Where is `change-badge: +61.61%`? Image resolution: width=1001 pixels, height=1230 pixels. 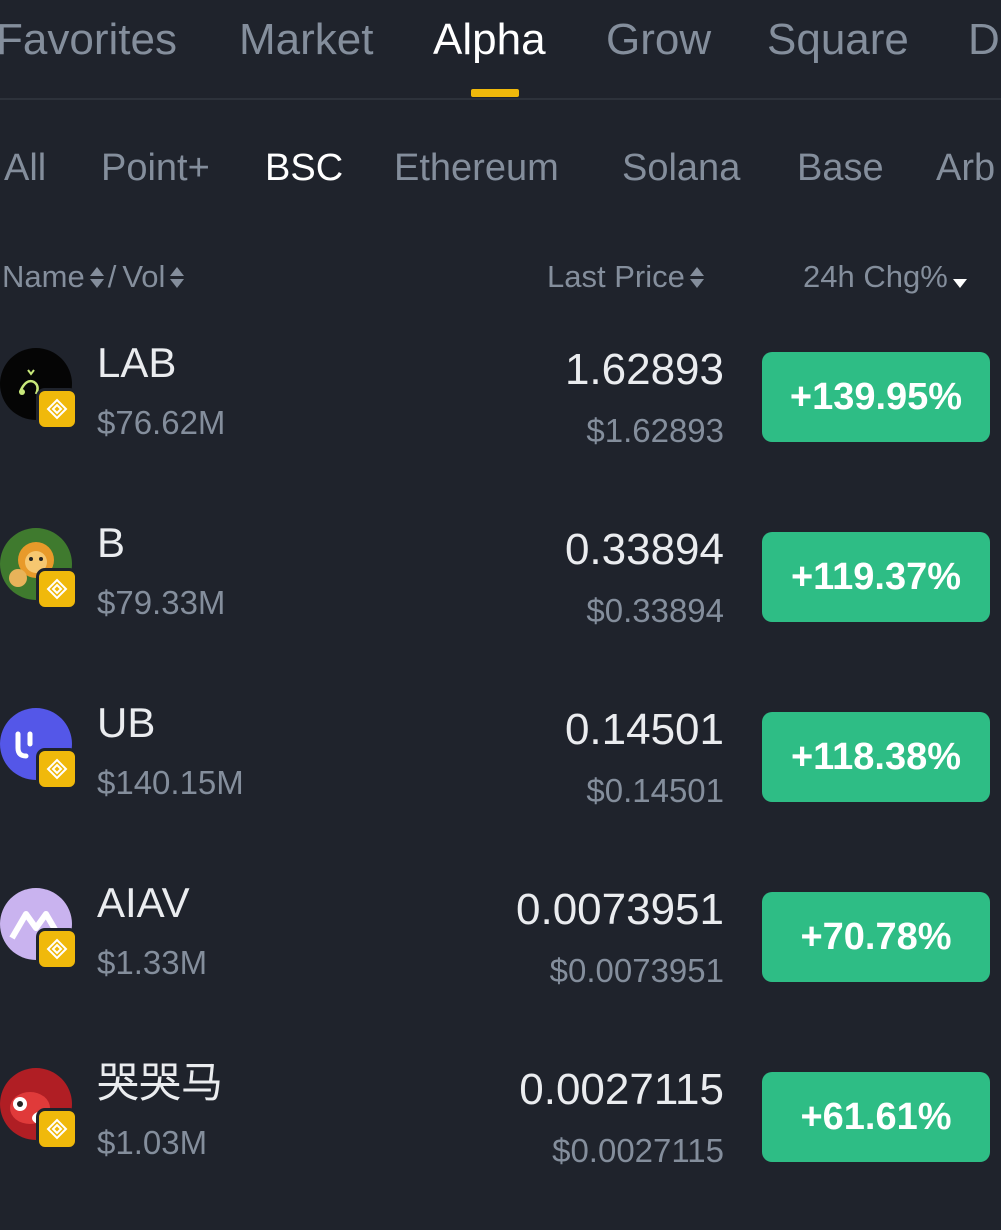
change-badge: +61.61% is located at coordinates (876, 1117).